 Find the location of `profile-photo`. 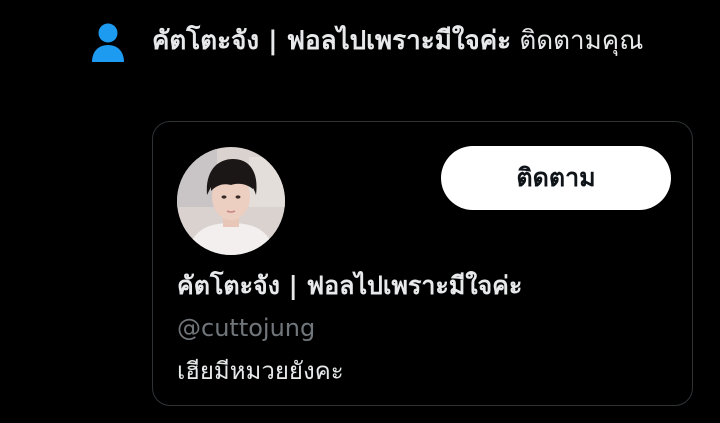

profile-photo is located at coordinates (231, 201).